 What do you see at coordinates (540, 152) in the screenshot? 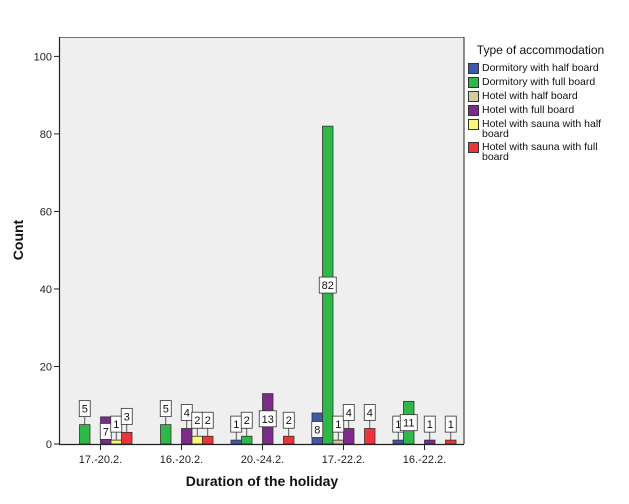
I see `legend-label: Hotel with sauna with full board` at bounding box center [540, 152].